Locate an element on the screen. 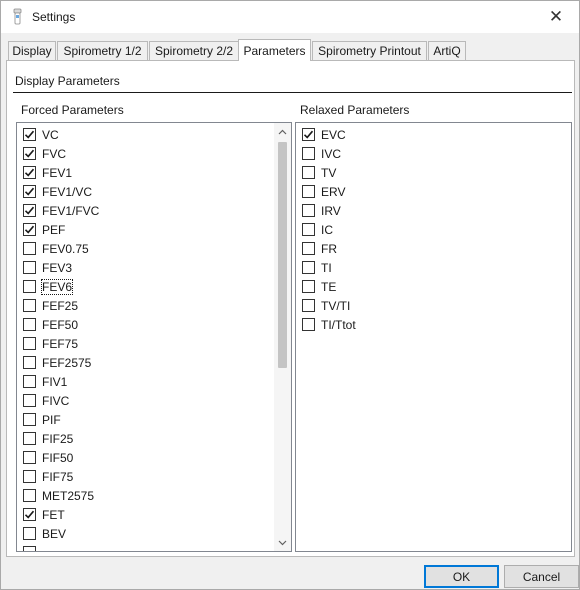 The height and width of the screenshot is (590, 580). item-label: ERV is located at coordinates (333, 191).